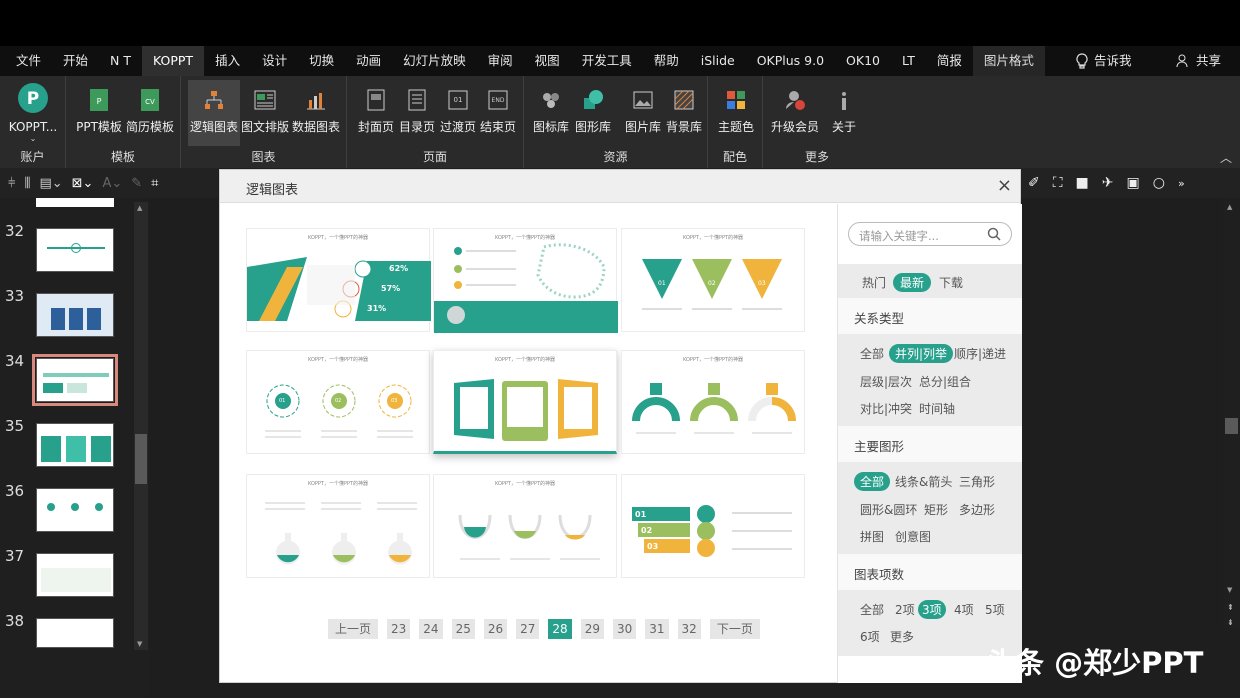 The image size is (1240, 698). Describe the element at coordinates (120, 61) in the screenshot. I see `menu-nt: N T` at that location.